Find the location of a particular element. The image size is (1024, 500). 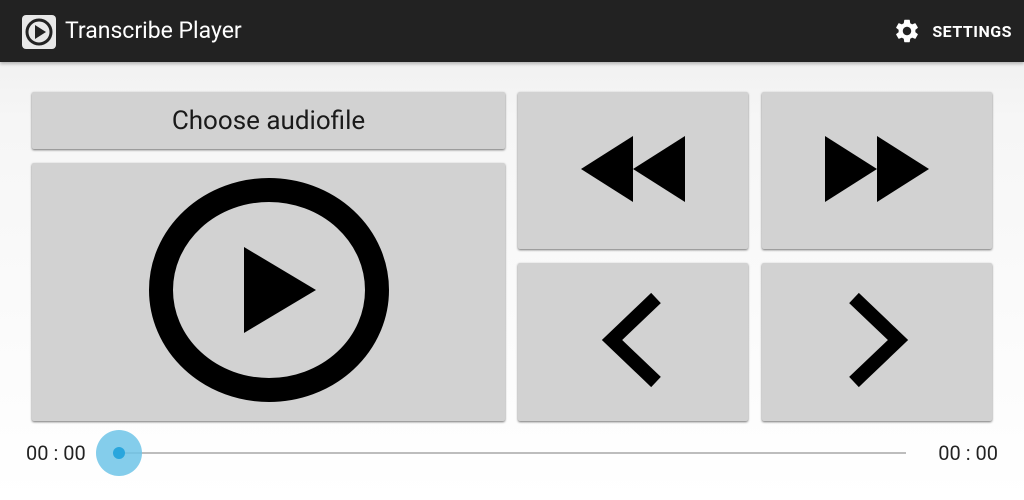

choose-audiofile-button: Choose audiofile is located at coordinates (268, 120).